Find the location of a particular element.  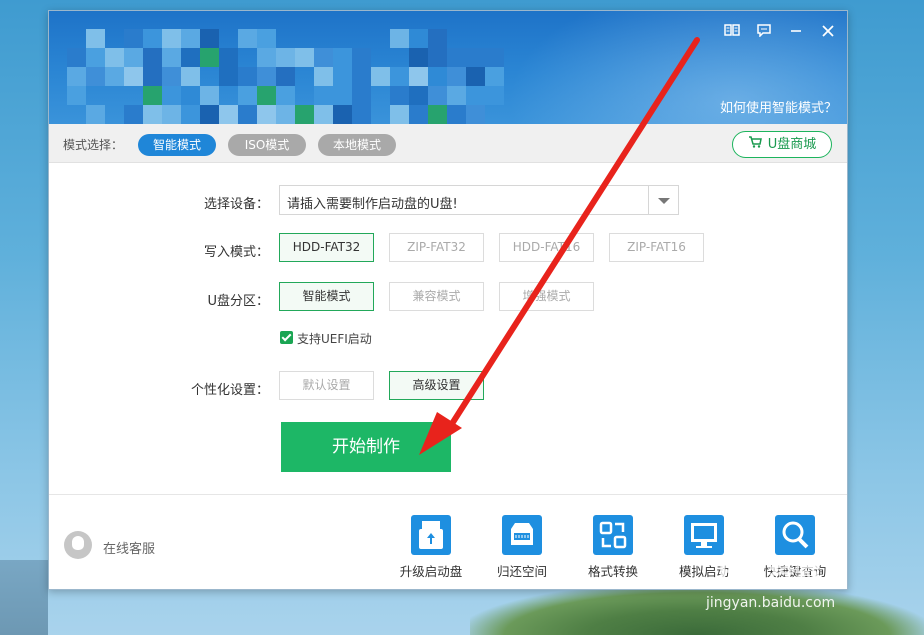

baidu-jingyan-watermark-logo: Bai 经验 is located at coordinates (769, 573).